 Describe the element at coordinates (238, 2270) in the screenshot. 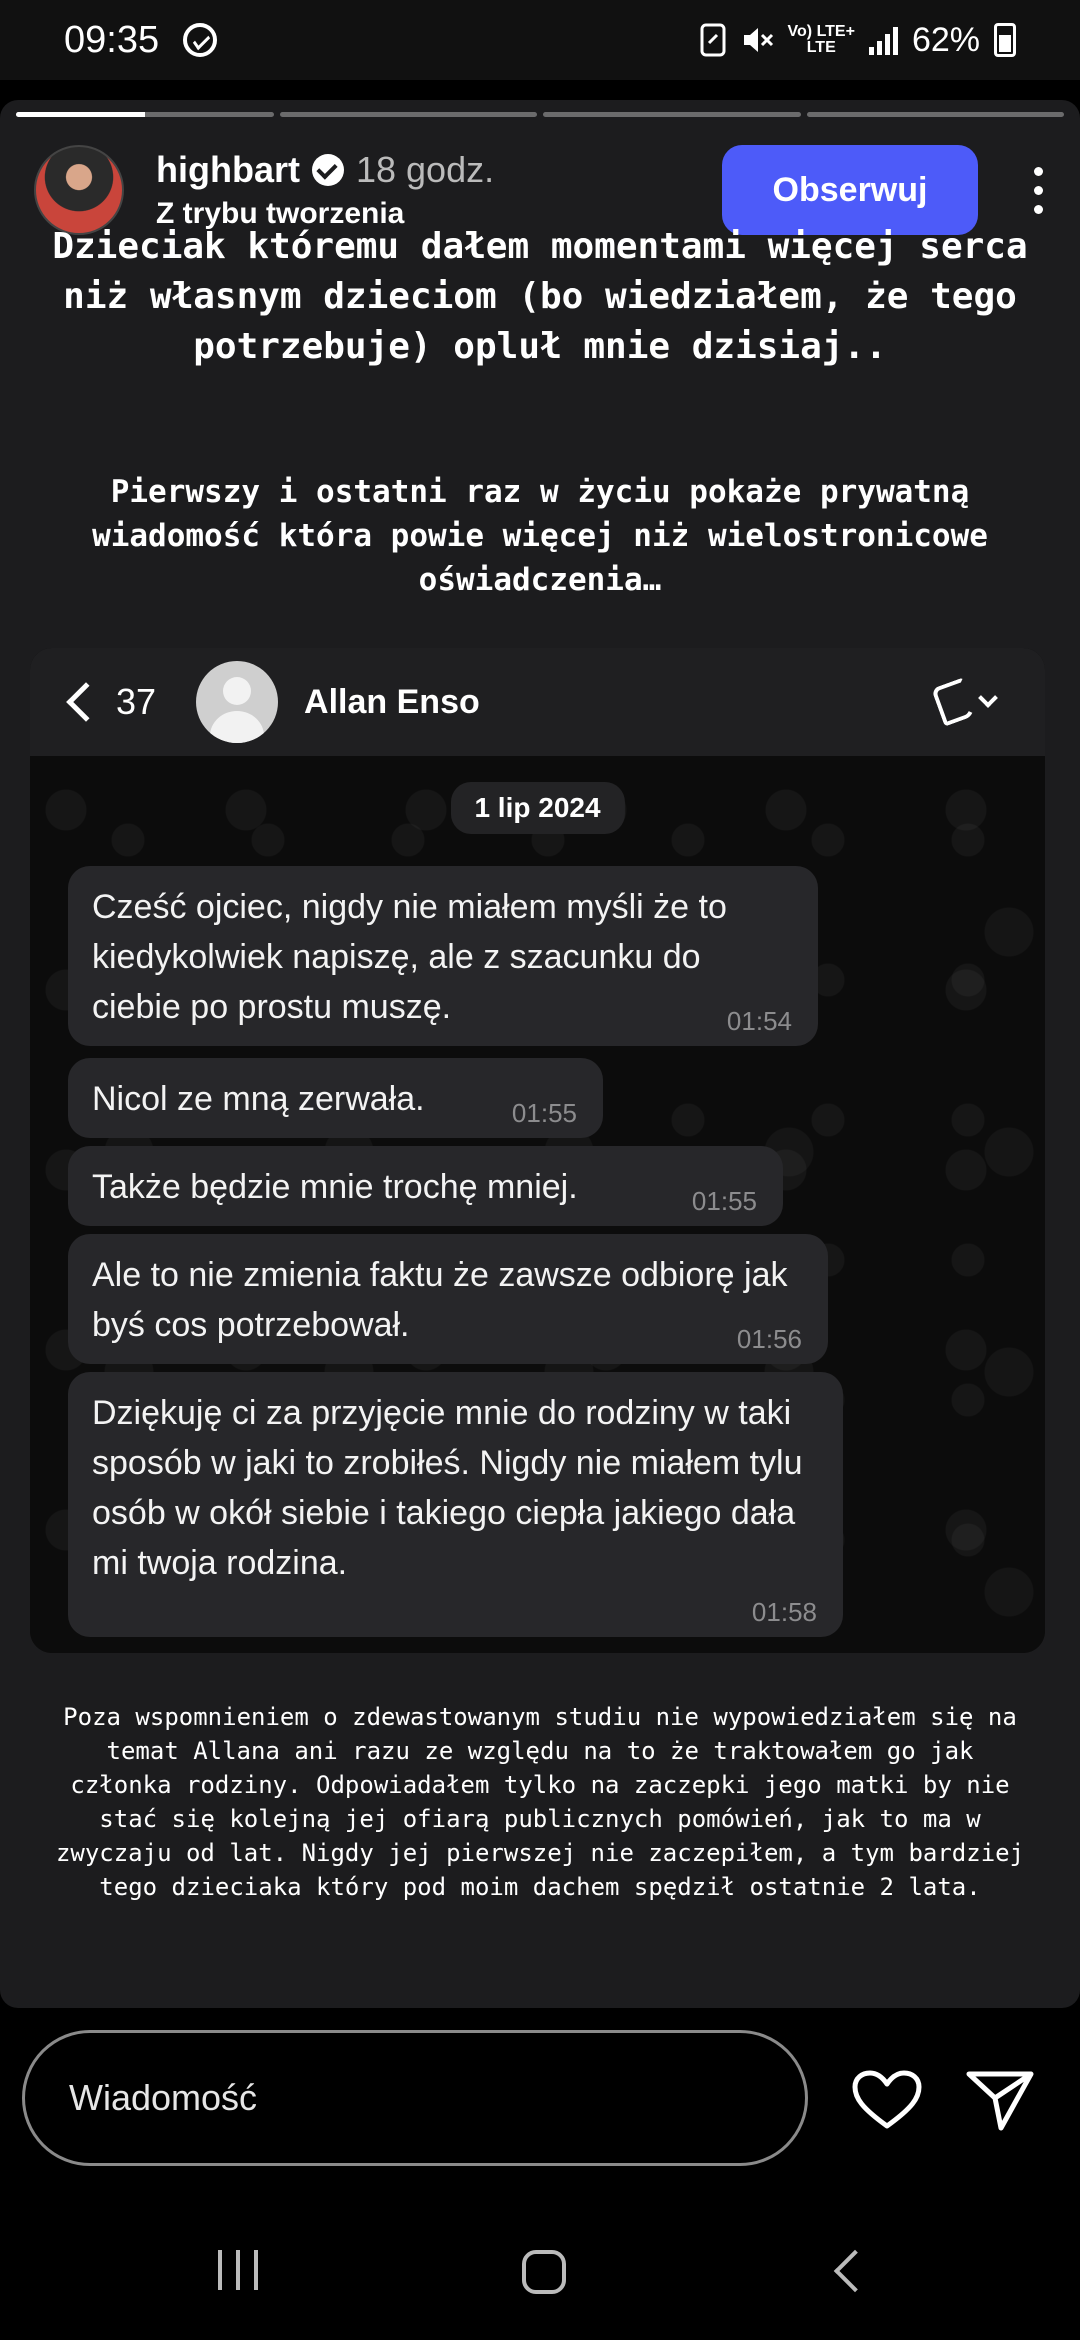

I see `recent-apps-button` at that location.